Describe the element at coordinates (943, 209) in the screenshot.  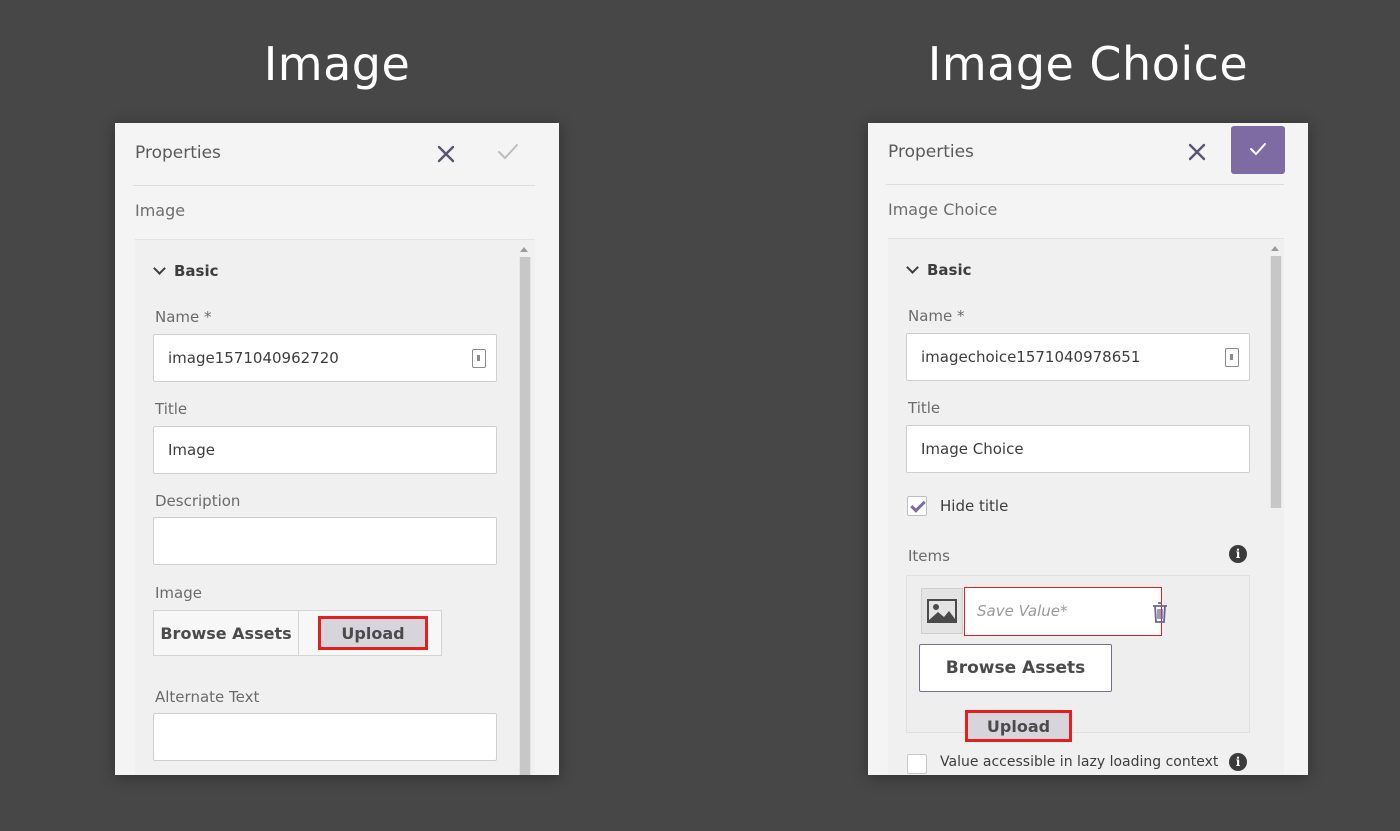
I see `component-type-label: Image Choice` at that location.